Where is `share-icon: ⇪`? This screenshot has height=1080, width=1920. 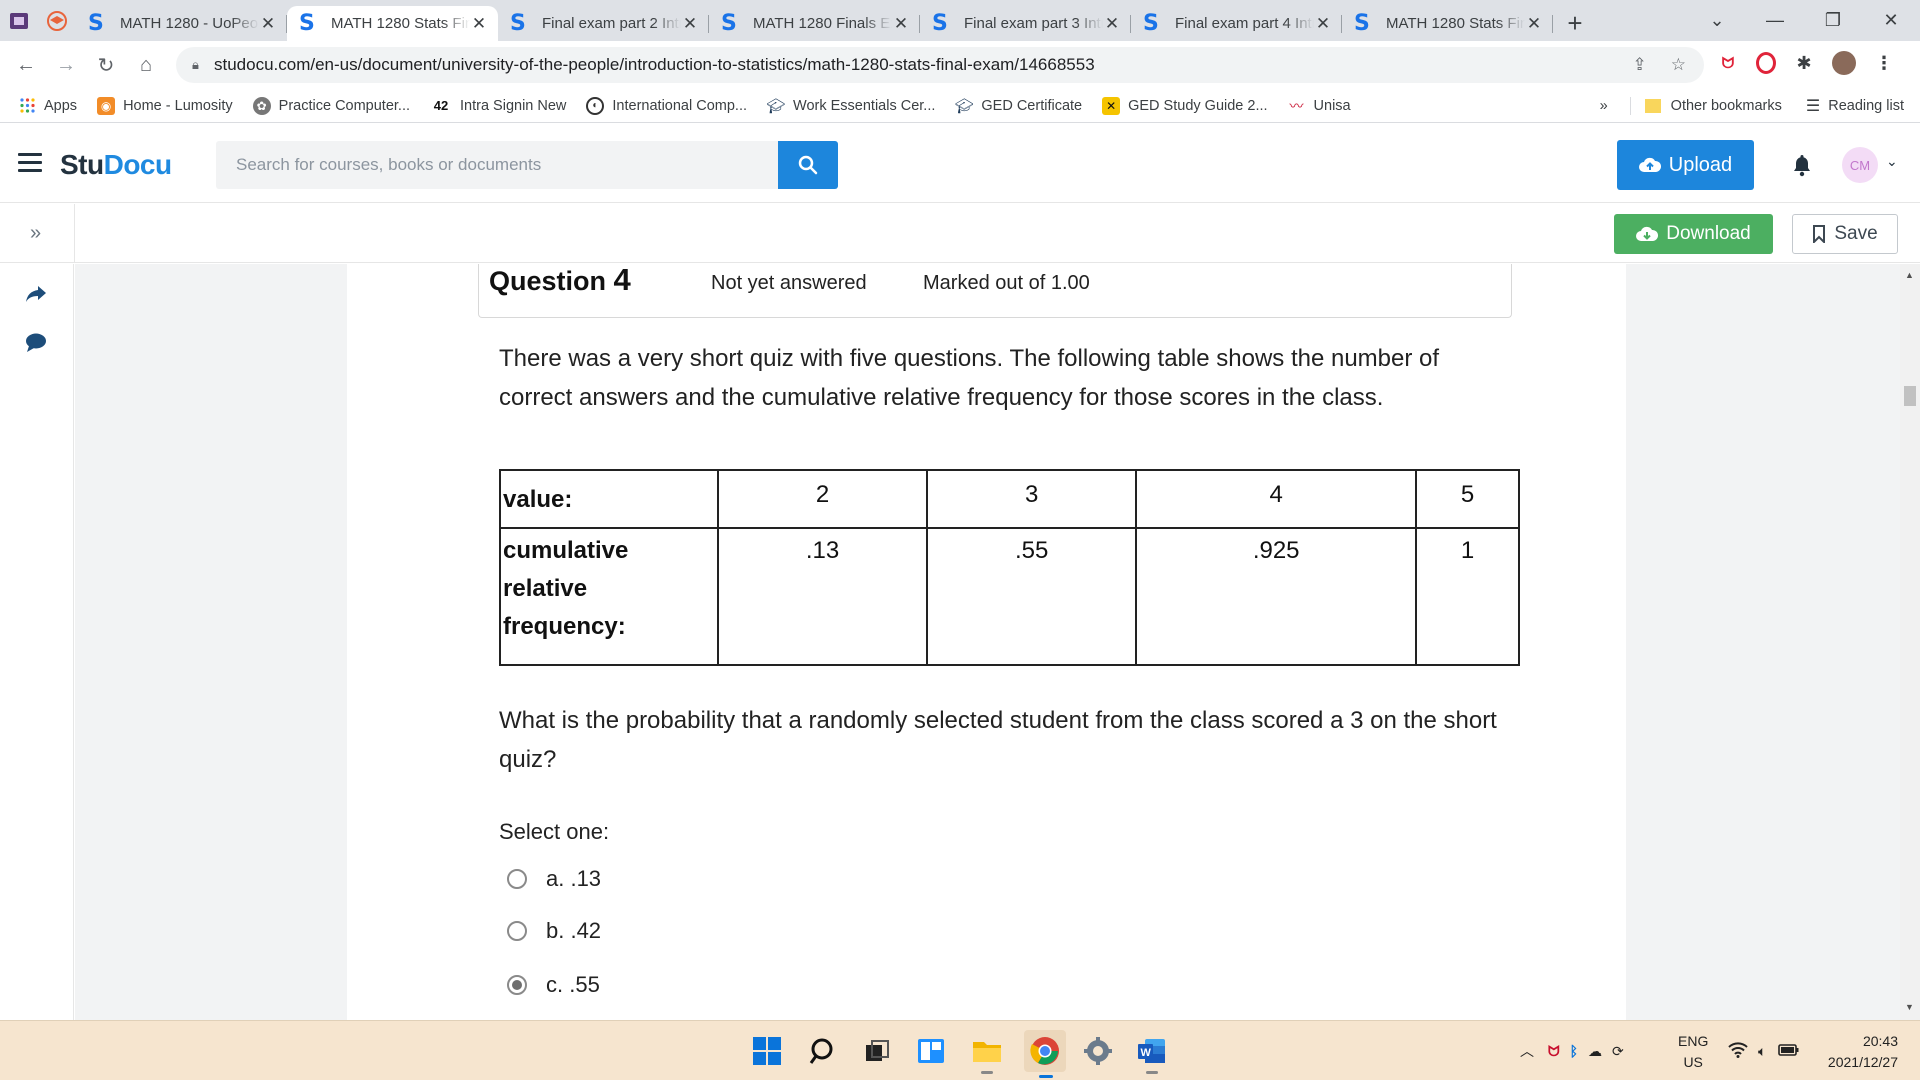
share-icon: ⇪ is located at coordinates (1640, 65).